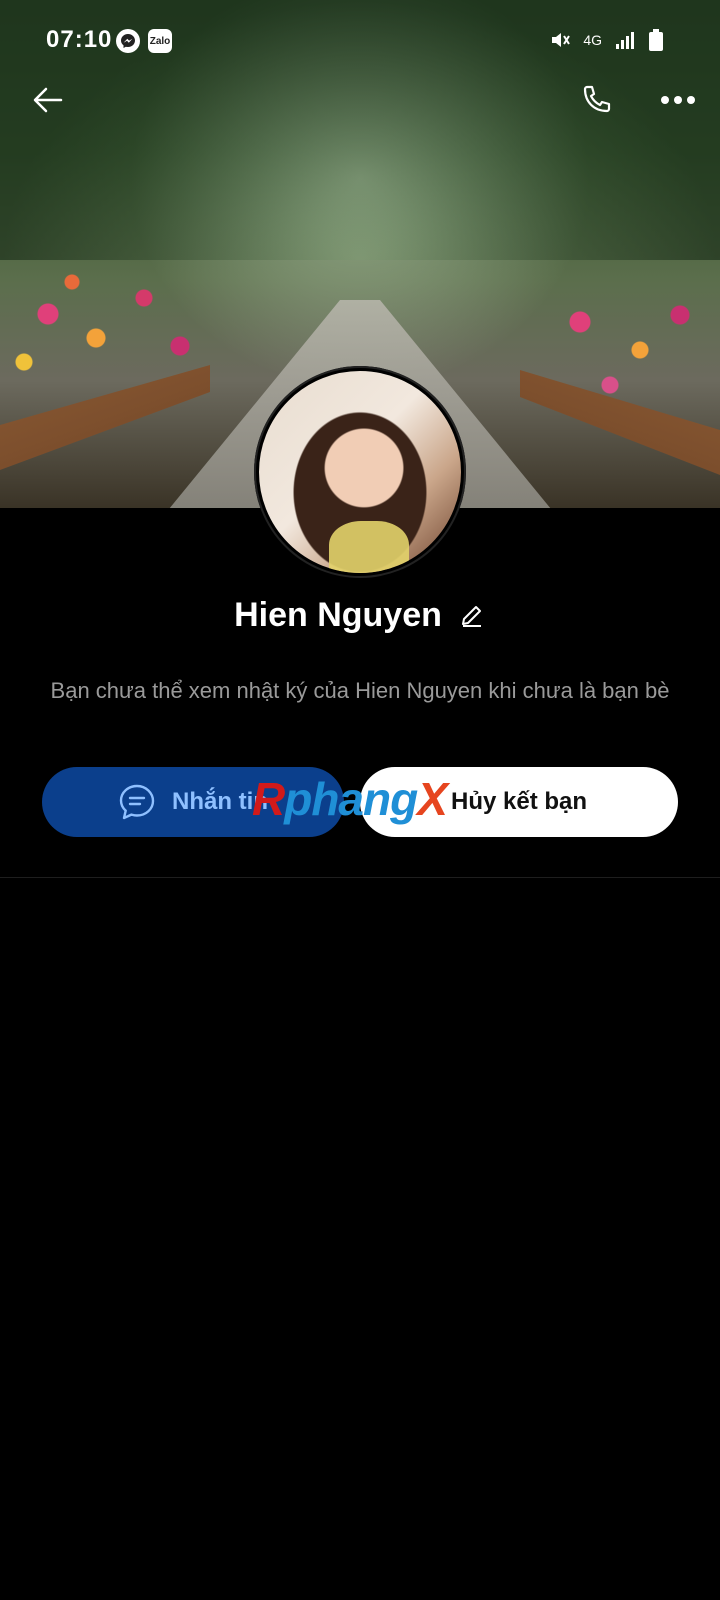 Image resolution: width=720 pixels, height=1600 pixels. What do you see at coordinates (360, 877) in the screenshot?
I see `section-divider` at bounding box center [360, 877].